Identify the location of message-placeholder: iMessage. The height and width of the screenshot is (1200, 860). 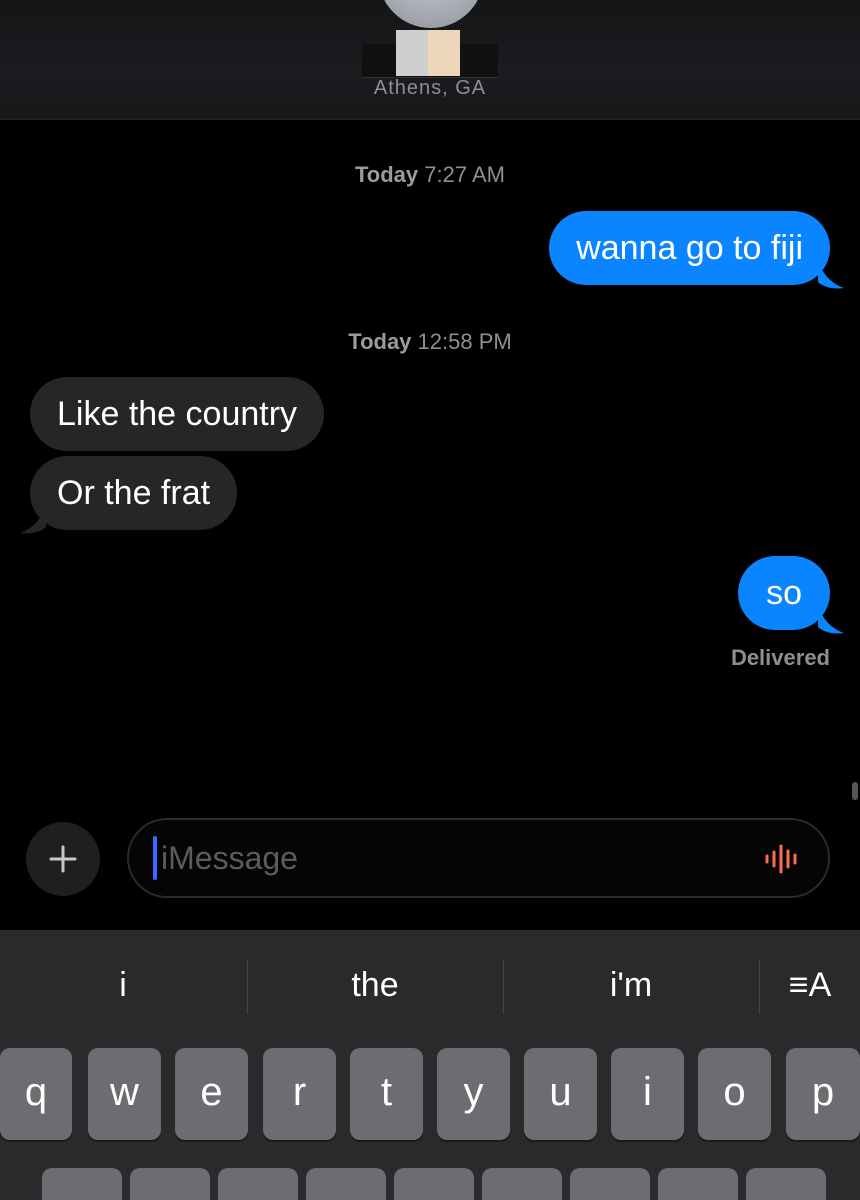
(229, 858).